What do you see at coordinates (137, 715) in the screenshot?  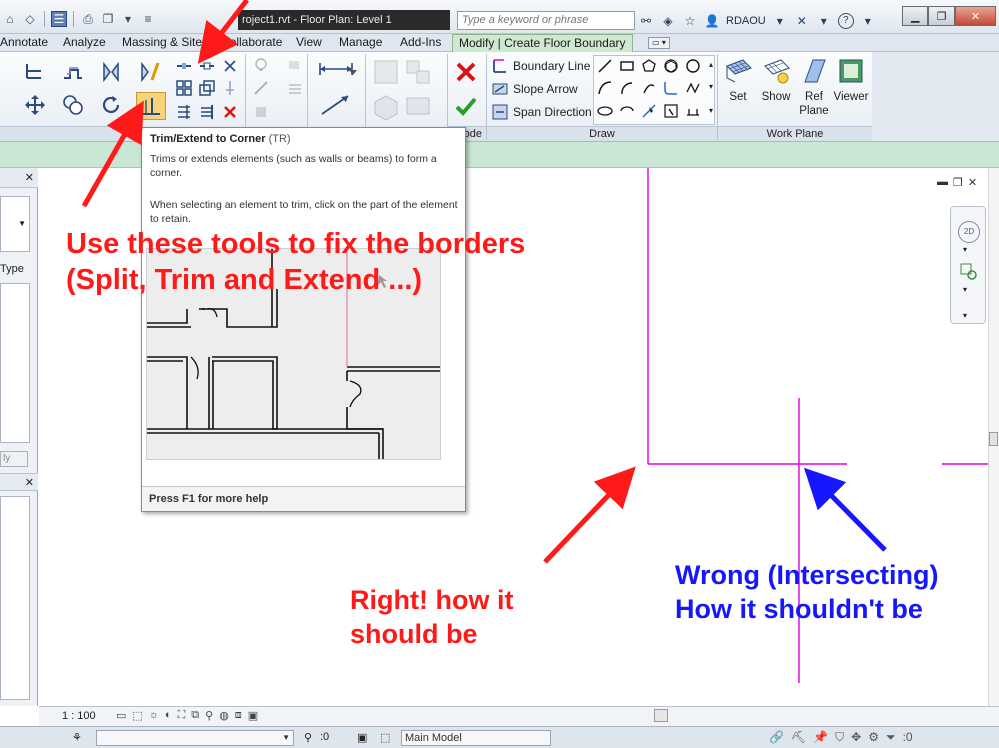 I see `visual-style-icon: ⬚` at bounding box center [137, 715].